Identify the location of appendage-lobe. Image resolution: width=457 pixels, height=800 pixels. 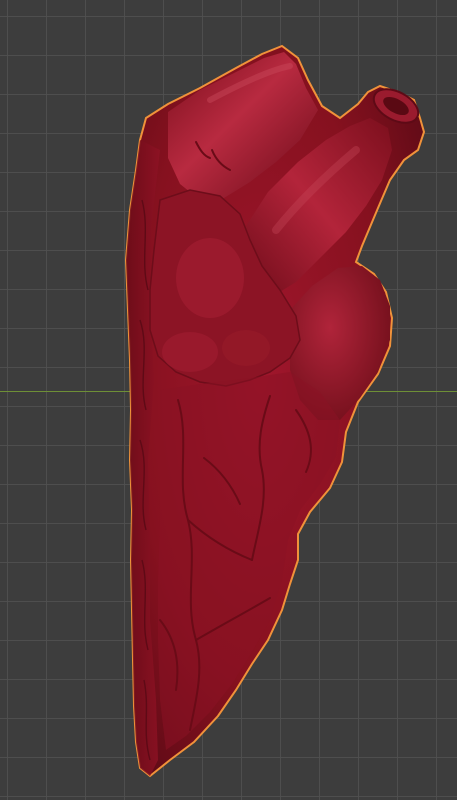
(190, 352).